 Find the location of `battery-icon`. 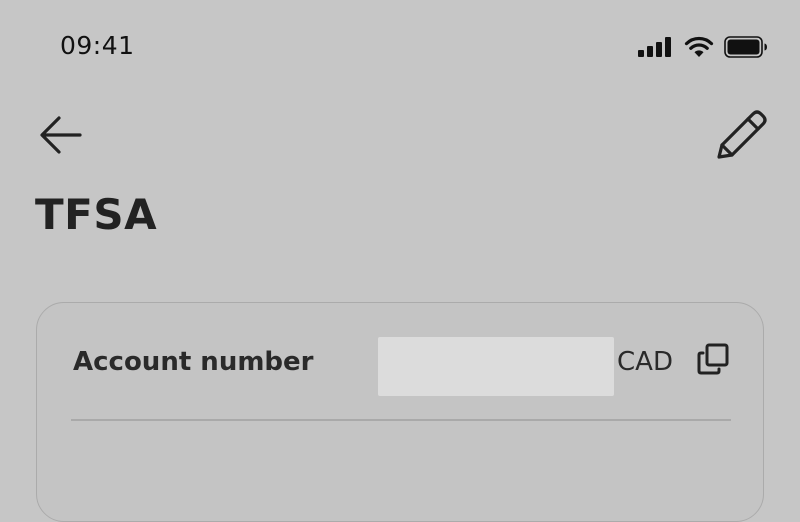

battery-icon is located at coordinates (746, 49).